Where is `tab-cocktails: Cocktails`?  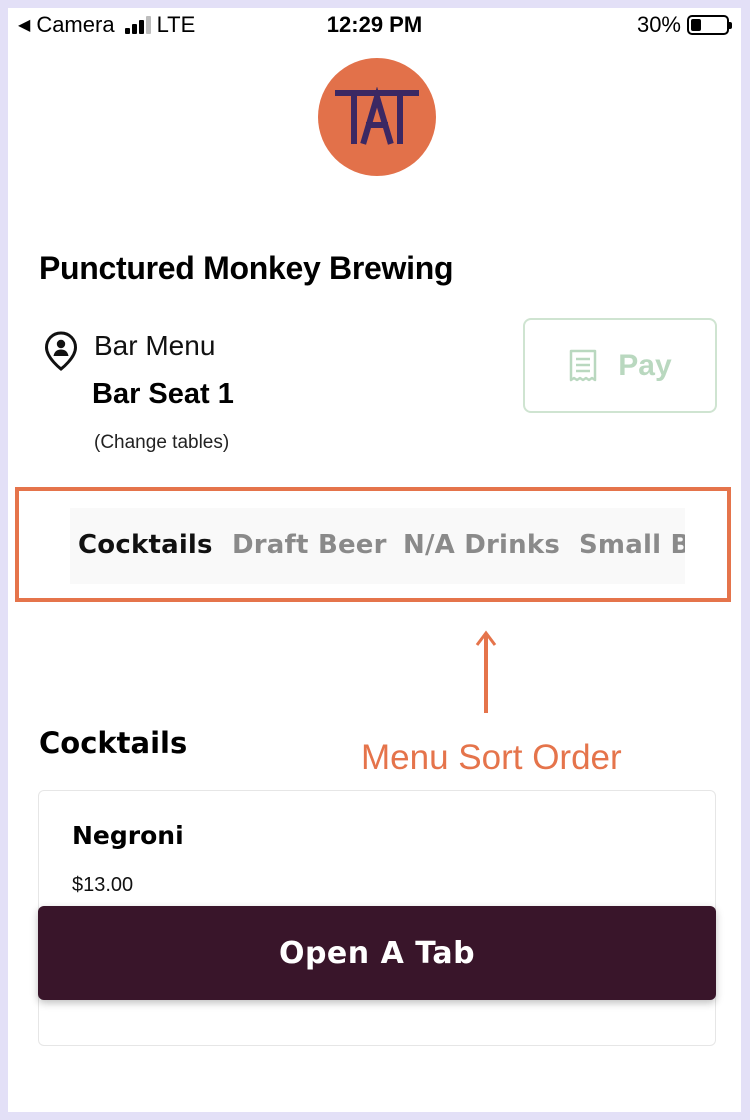 tab-cocktails: Cocktails is located at coordinates (145, 545).